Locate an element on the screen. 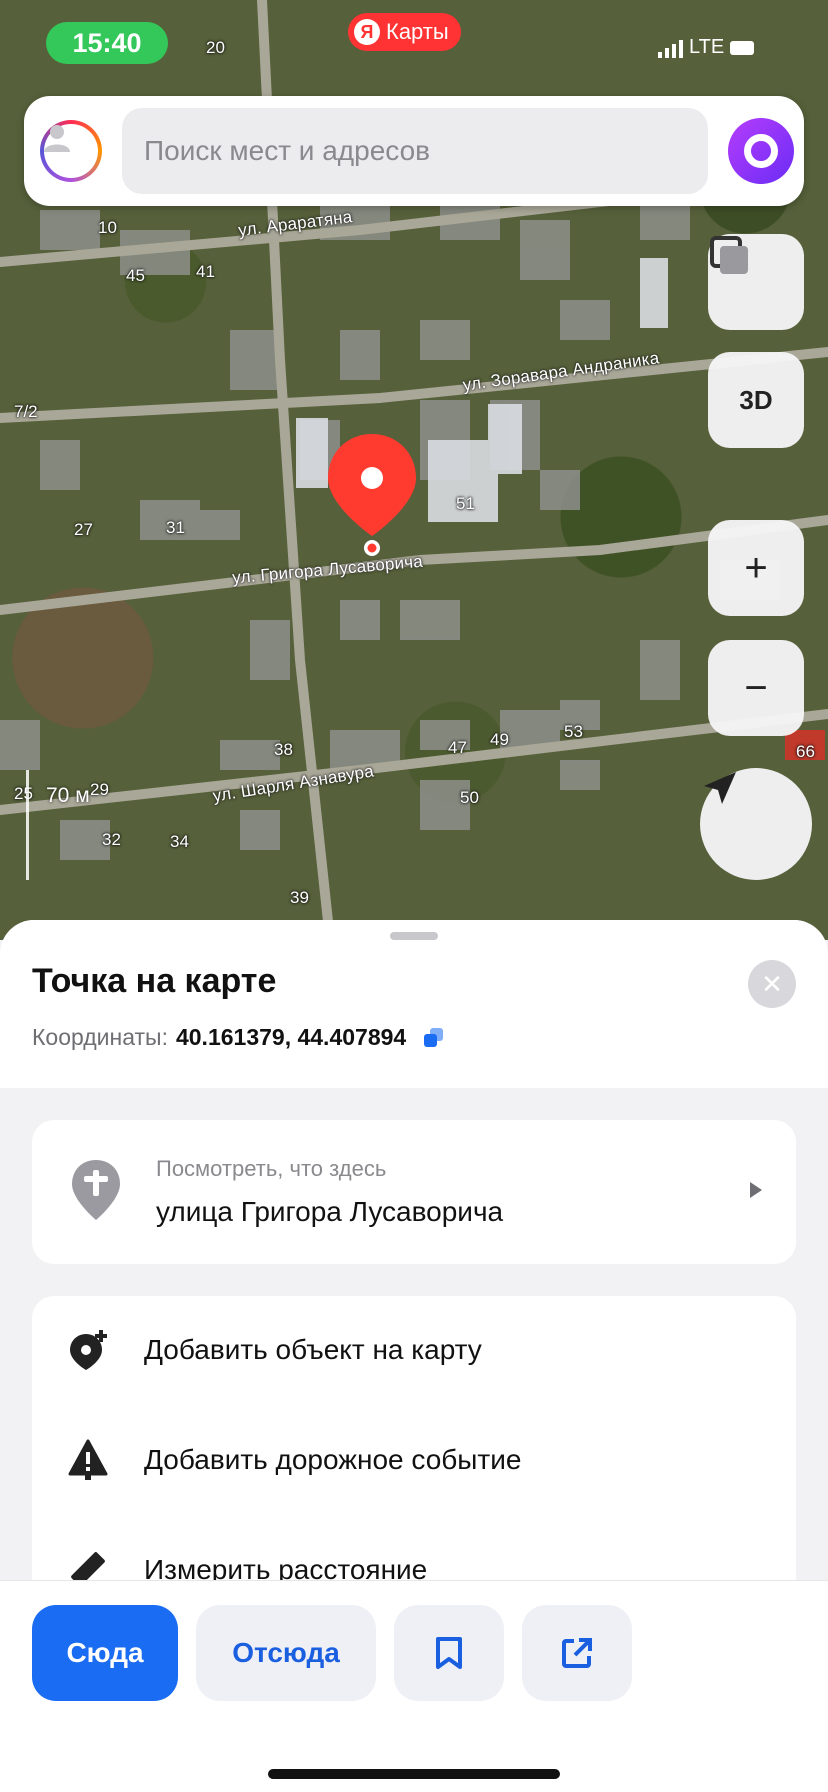  whats-here-address: улица Григора Лусаворича is located at coordinates (330, 1211).